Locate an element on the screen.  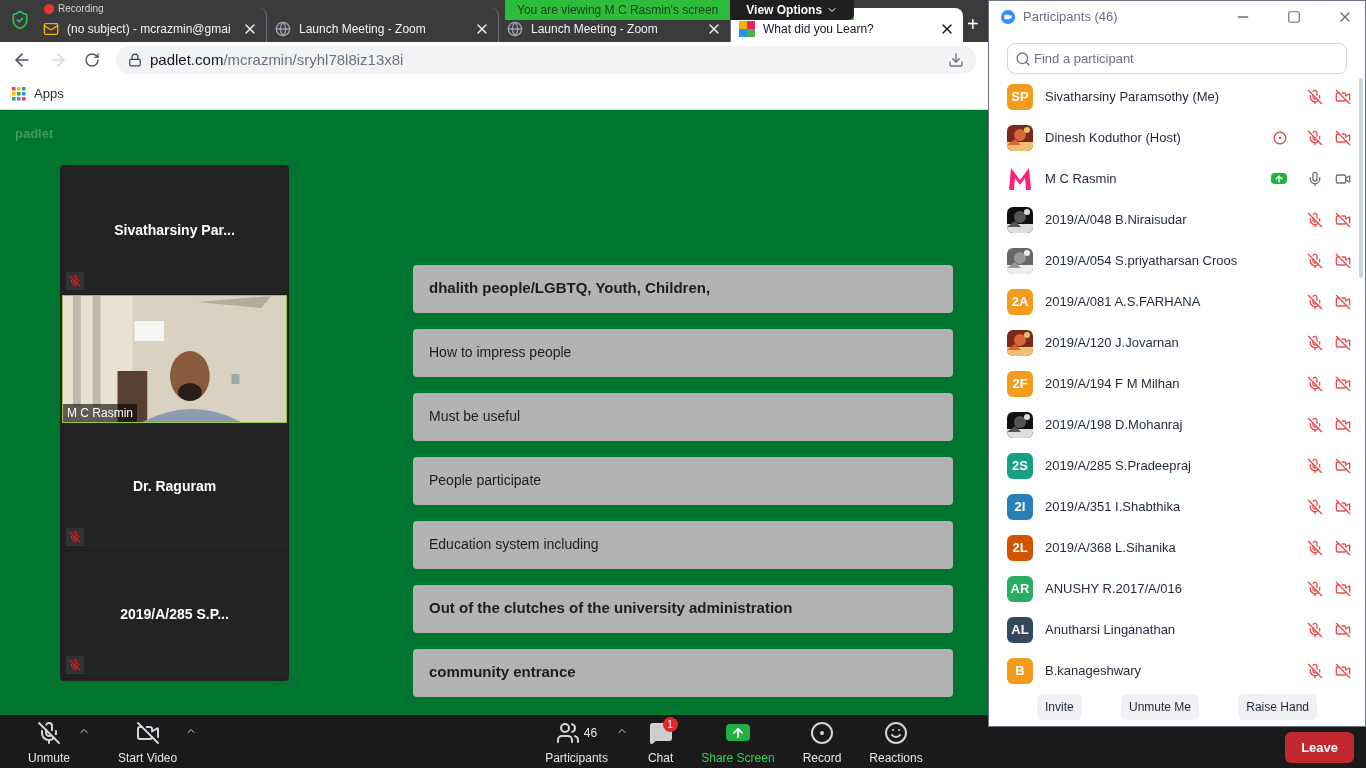
post-card: Out of the clutches of the university administration is located at coordinates (683, 608).